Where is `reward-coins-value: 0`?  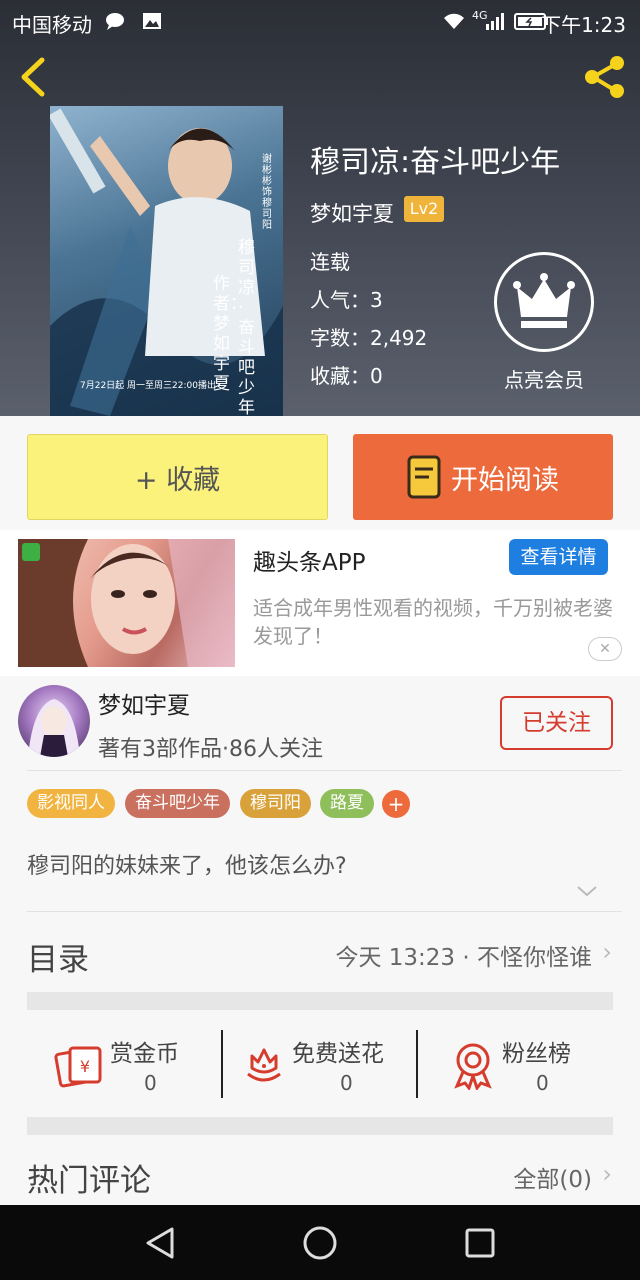 reward-coins-value: 0 is located at coordinates (150, 1083).